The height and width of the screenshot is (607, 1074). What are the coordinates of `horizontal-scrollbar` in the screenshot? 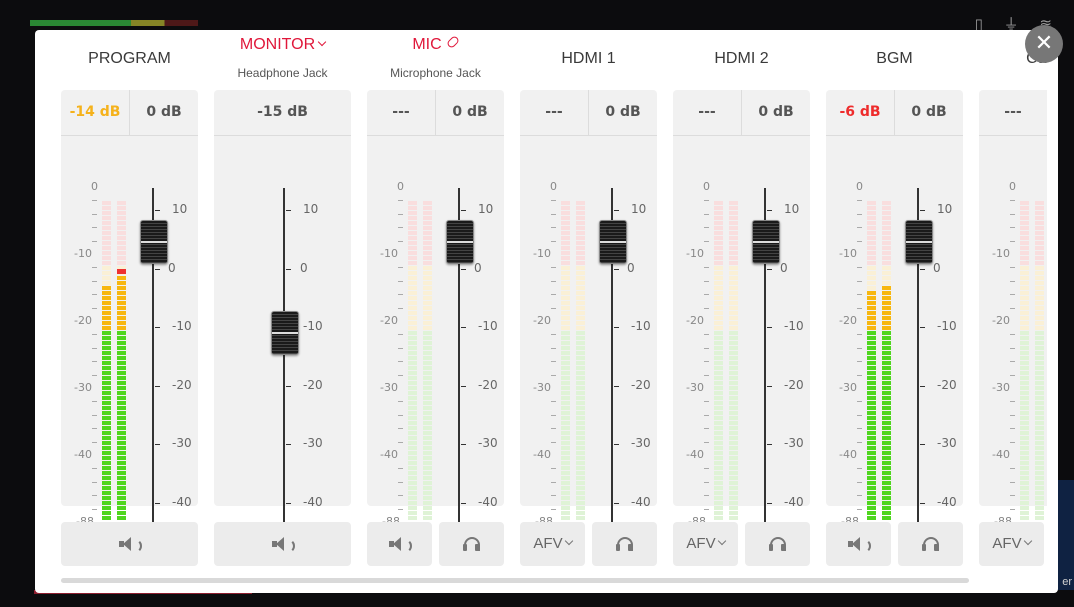 It's located at (515, 580).